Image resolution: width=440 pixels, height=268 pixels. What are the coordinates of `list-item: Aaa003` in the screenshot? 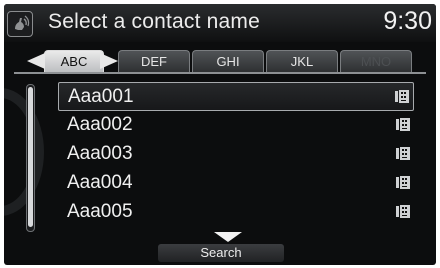 It's located at (236, 154).